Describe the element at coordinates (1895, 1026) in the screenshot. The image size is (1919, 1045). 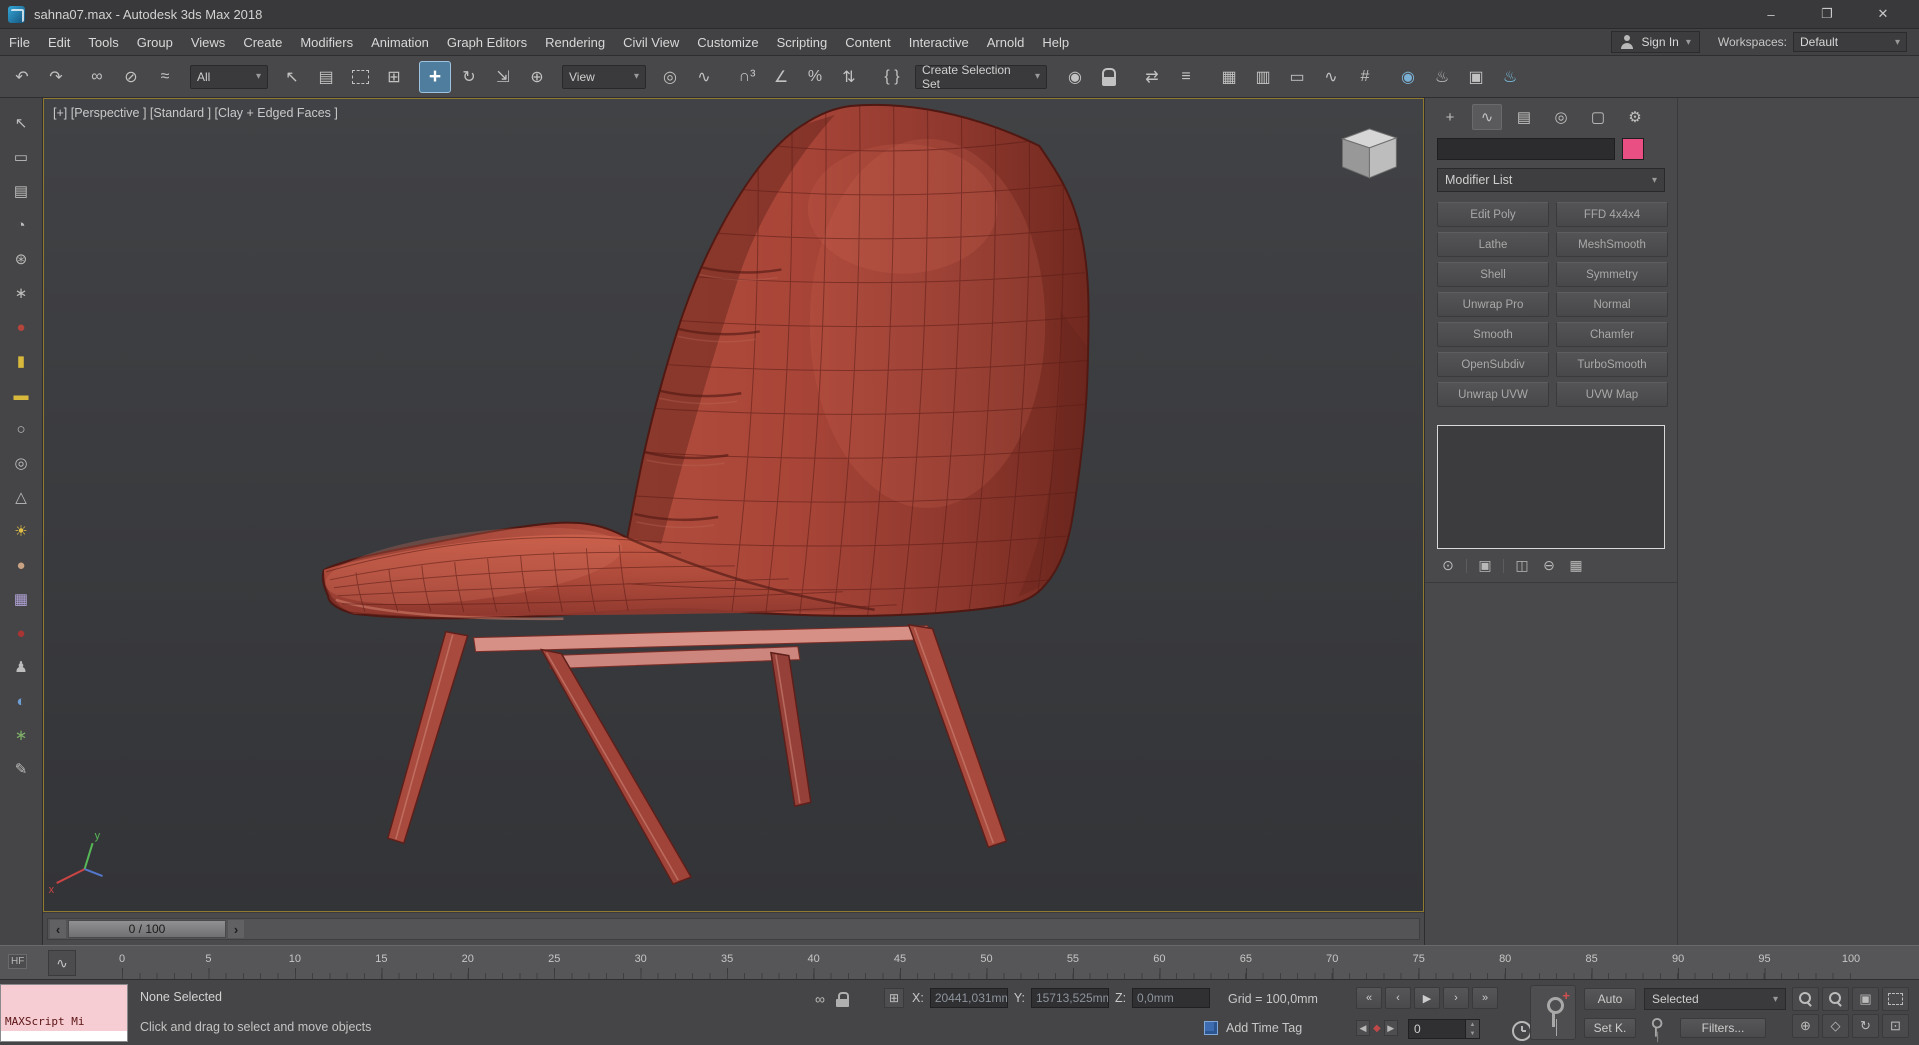
I see `maximize-viewport-toggle-icon: ⊡` at that location.